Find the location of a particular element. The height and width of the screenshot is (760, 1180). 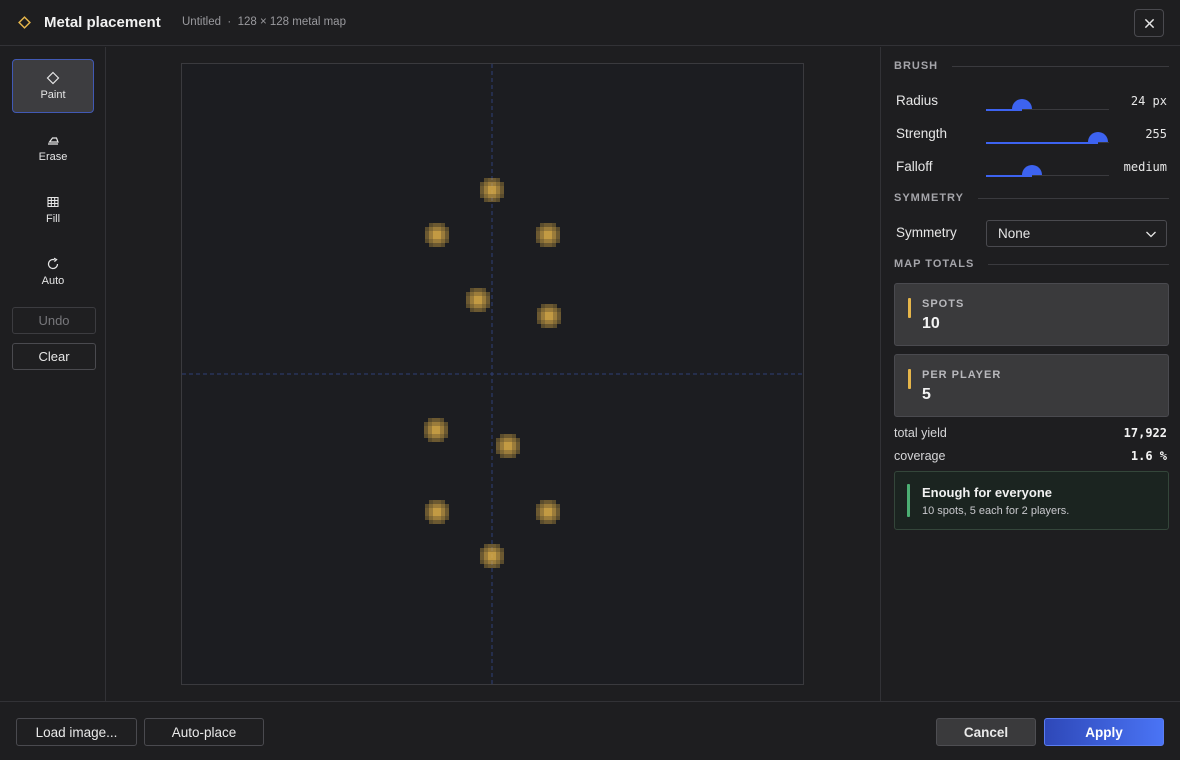

symmetry-label: Symmetry is located at coordinates (926, 232).